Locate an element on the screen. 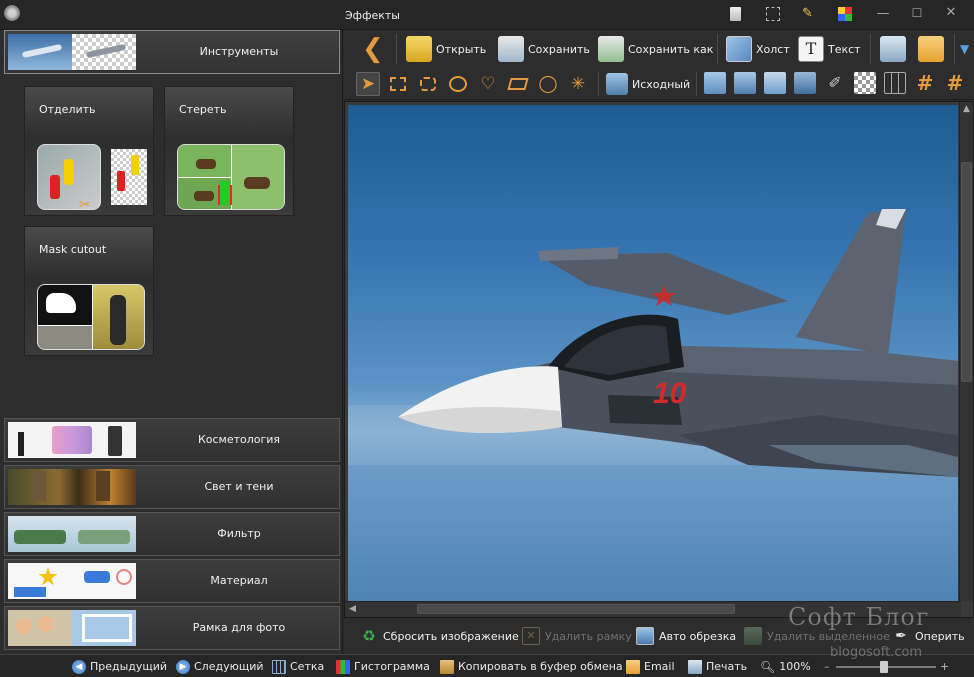  open-button: Открыть is located at coordinates (446, 49).